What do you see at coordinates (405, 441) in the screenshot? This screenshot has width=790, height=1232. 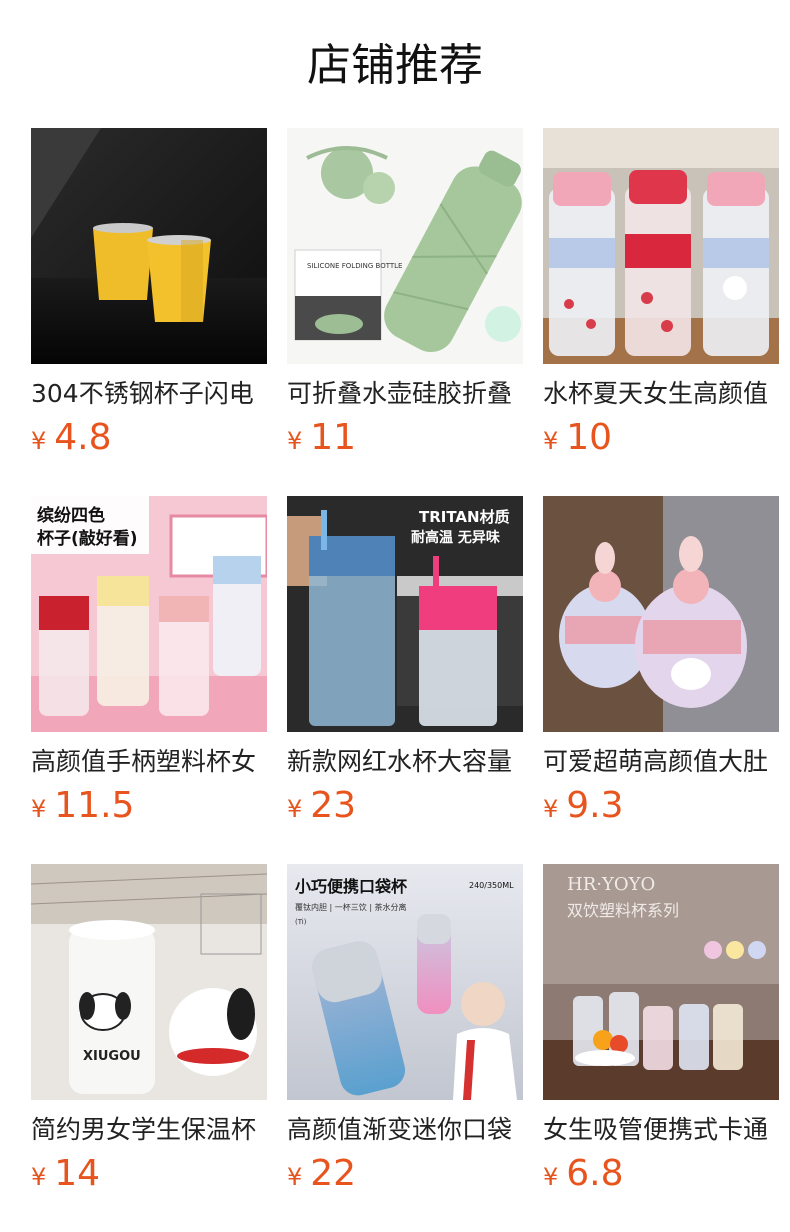 I see `product-price: ¥11` at bounding box center [405, 441].